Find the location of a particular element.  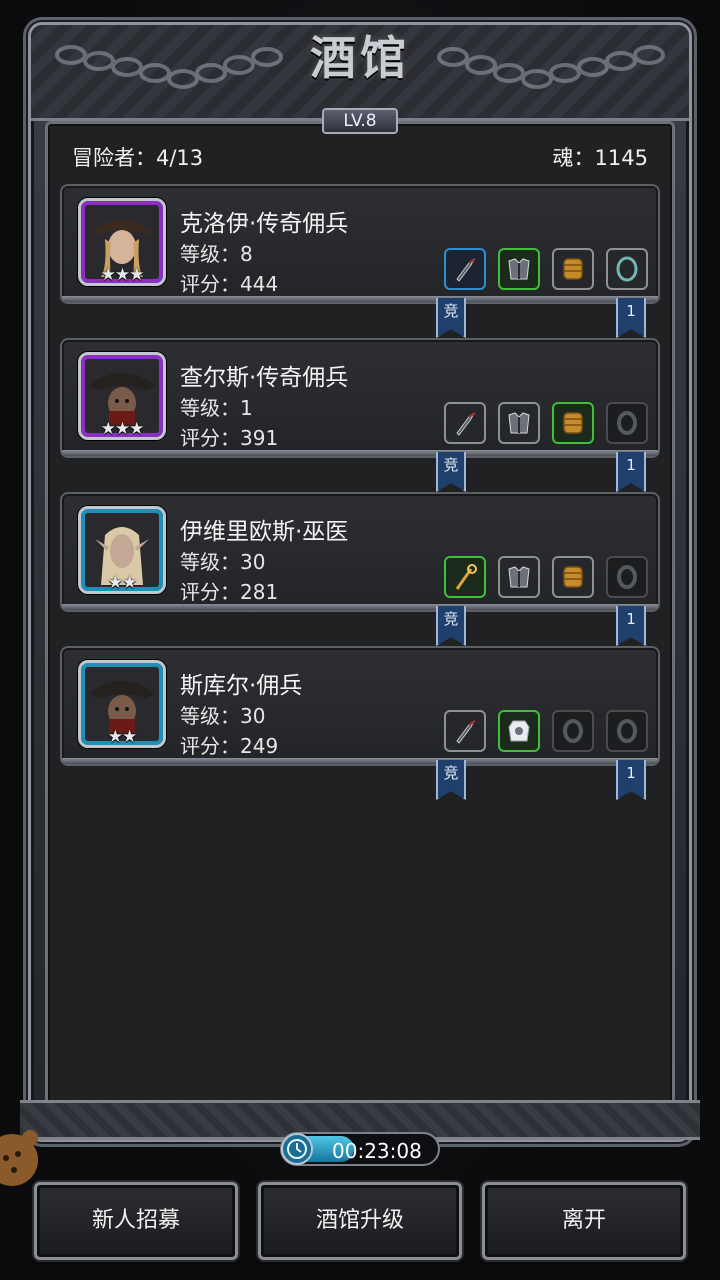

hero-name: 伊维里欧斯·巫医 is located at coordinates (264, 532).